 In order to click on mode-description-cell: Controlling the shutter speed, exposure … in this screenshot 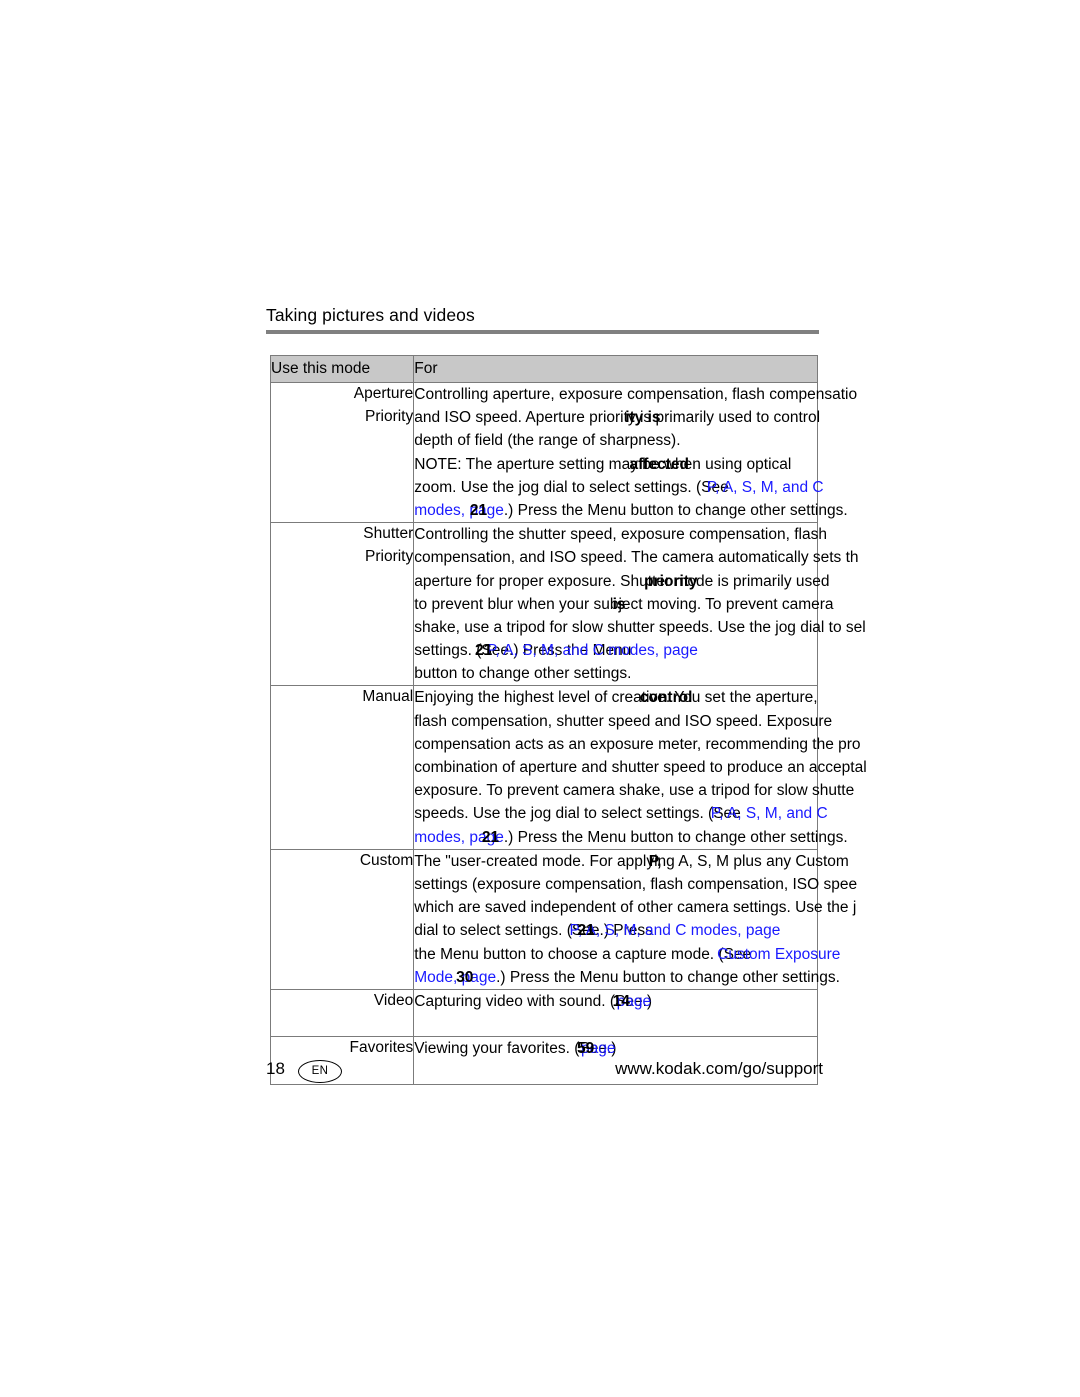, I will do `click(639, 604)`.